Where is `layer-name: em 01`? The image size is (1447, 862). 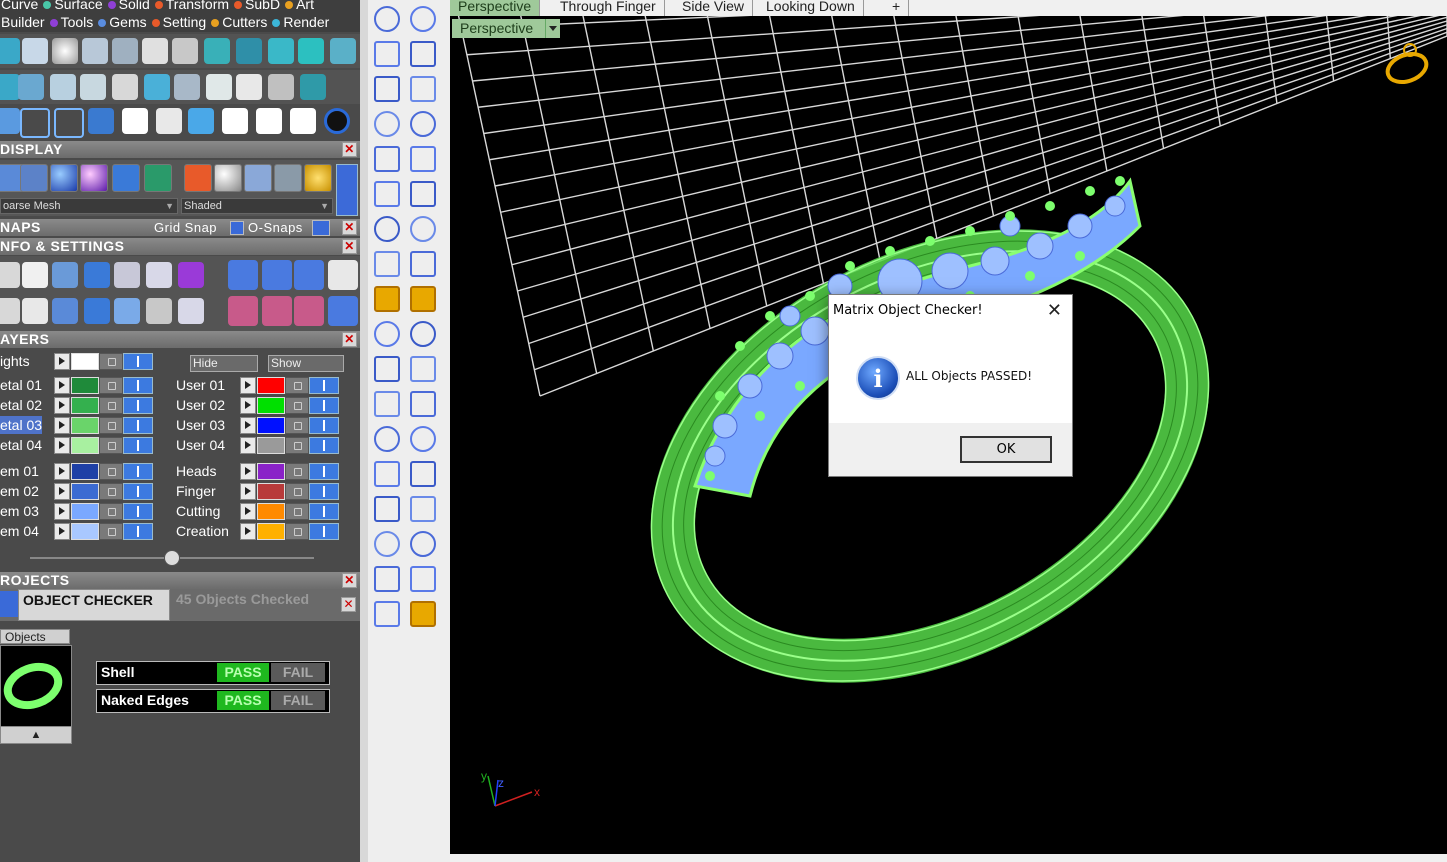 layer-name: em 01 is located at coordinates (19, 471).